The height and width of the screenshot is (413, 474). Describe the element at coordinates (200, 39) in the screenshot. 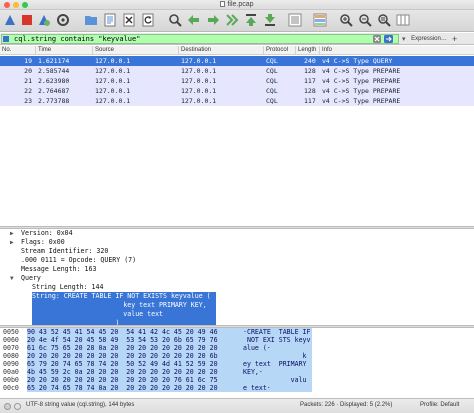

I see `display-filter-input: cql.string contains "keyvalue"` at that location.